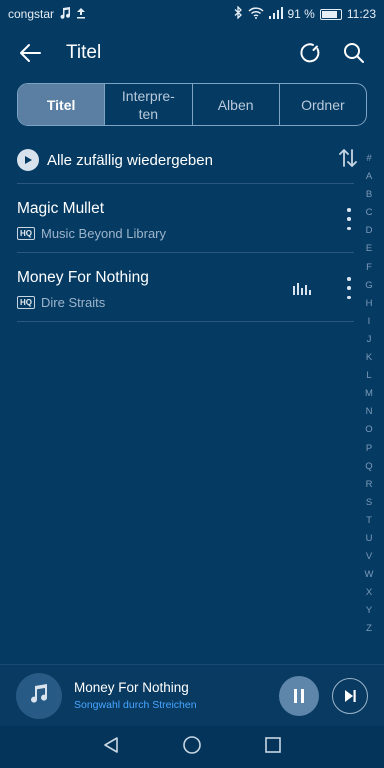 The width and height of the screenshot is (384, 768). I want to click on song-meta: HQ Dire Straits, so click(61, 302).